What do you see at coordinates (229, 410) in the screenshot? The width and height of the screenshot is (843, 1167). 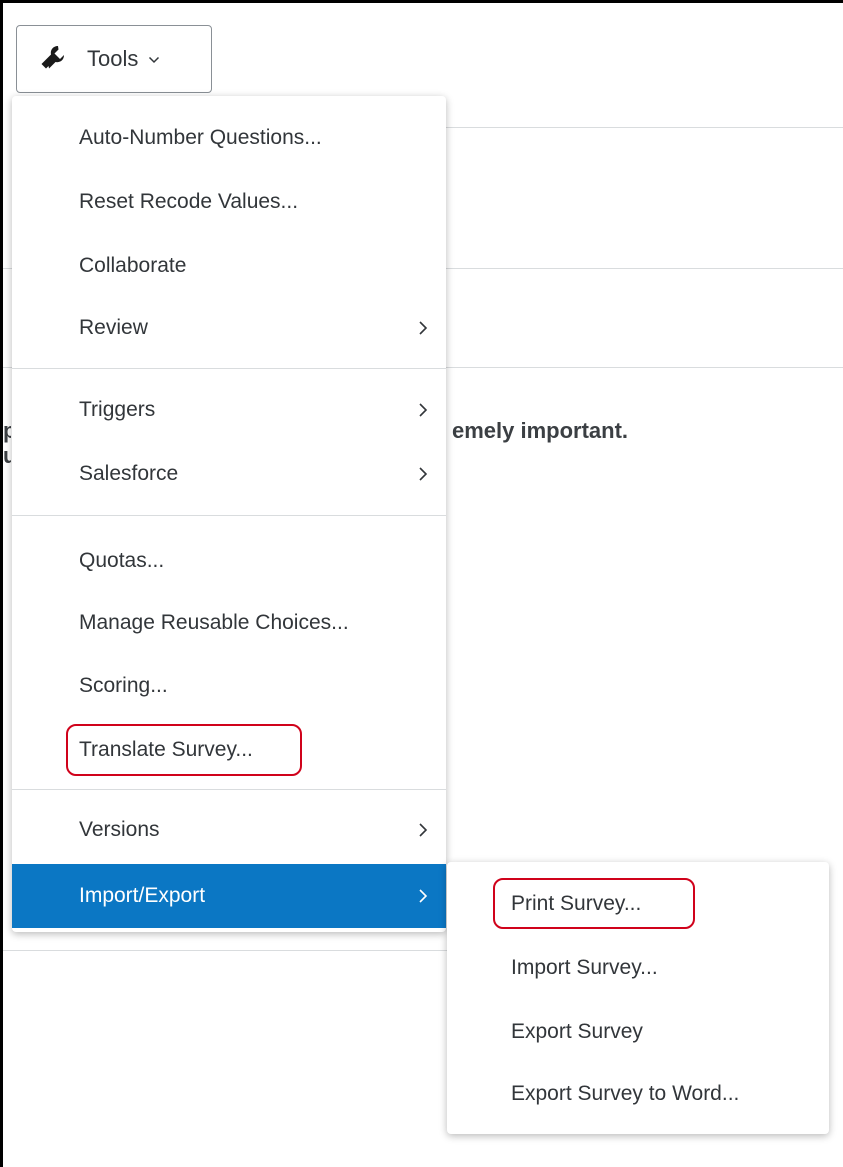 I see `menu-item-triggers: Triggers` at bounding box center [229, 410].